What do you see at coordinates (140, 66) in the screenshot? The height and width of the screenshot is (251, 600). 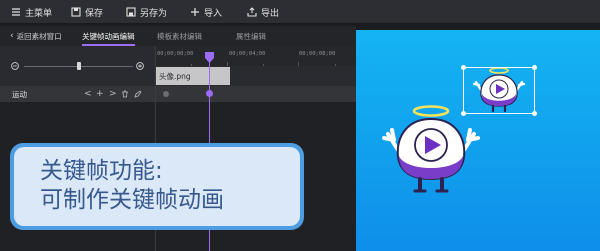 I see `zoom-in-icon` at bounding box center [140, 66].